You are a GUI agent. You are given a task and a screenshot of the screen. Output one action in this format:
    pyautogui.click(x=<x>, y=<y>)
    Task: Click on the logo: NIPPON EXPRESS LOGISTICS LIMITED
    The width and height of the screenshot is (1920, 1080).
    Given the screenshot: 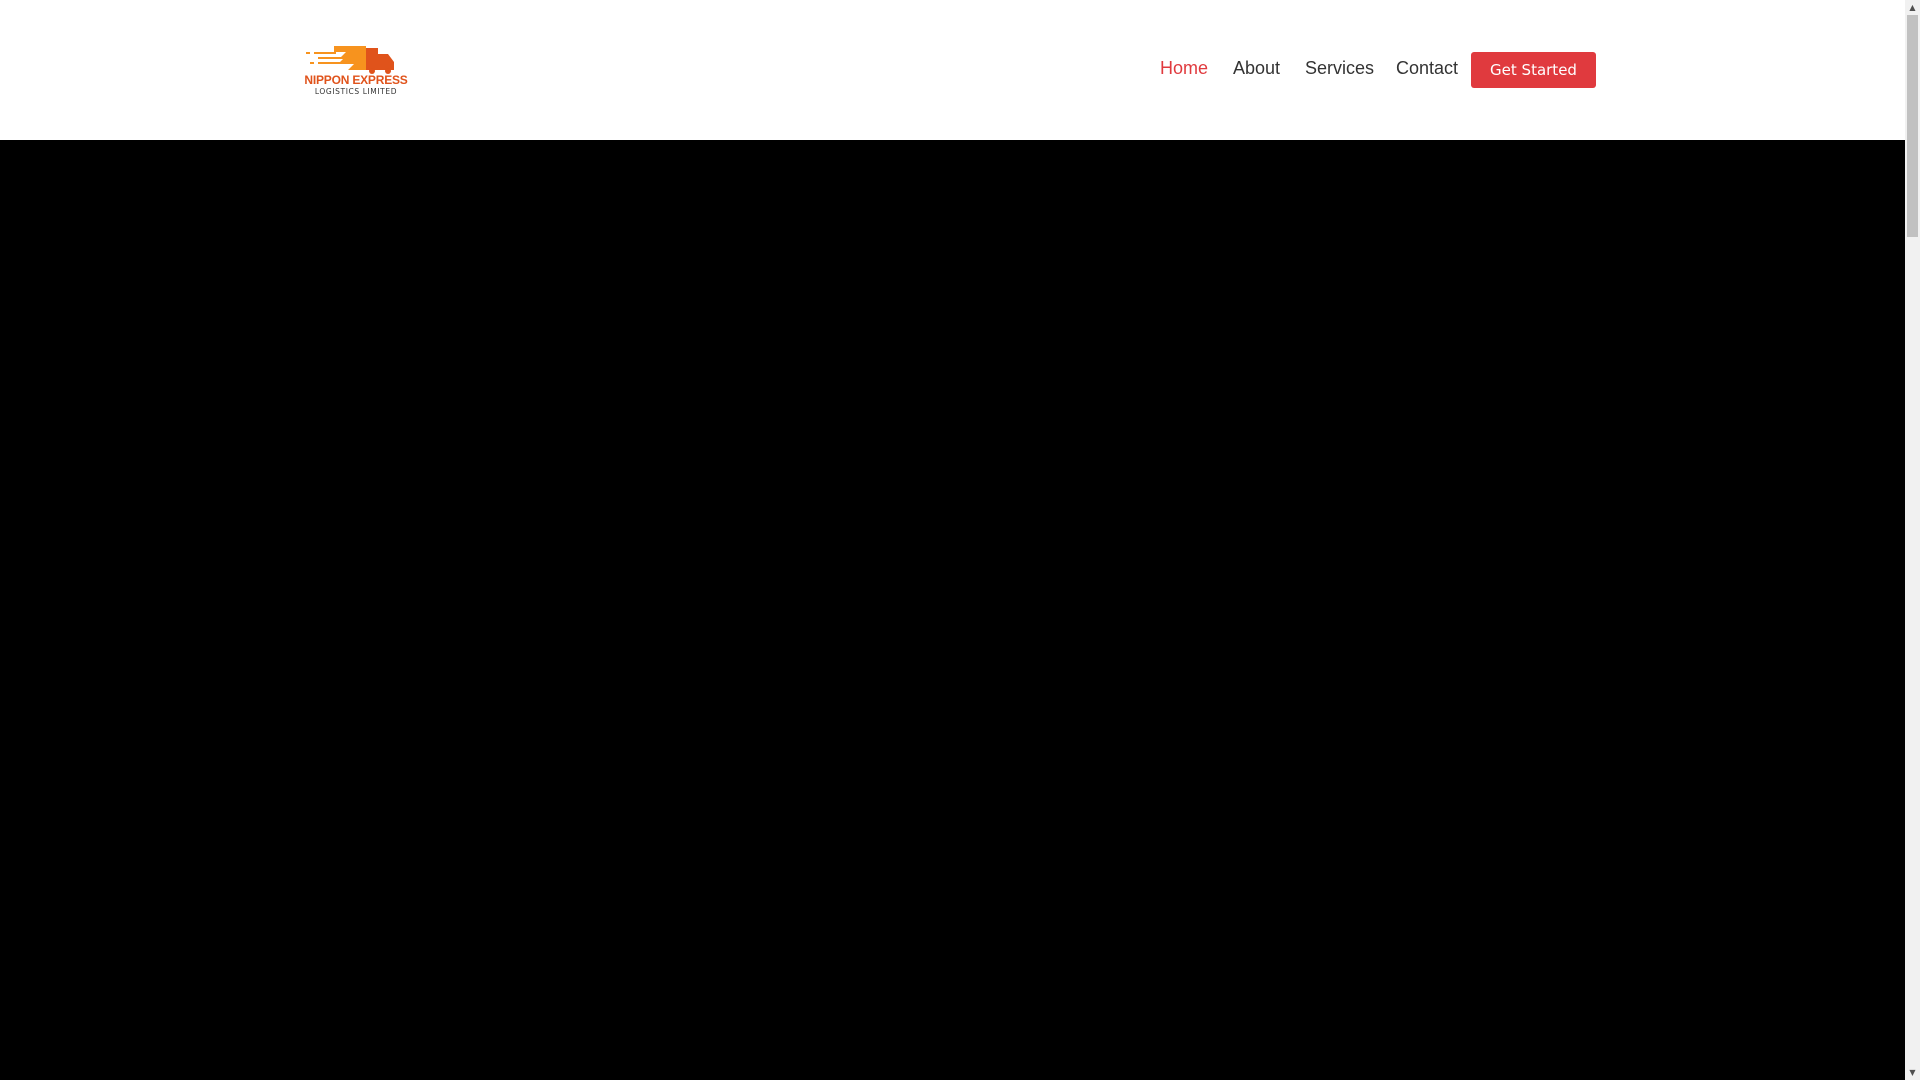 What is the action you would take?
    pyautogui.click(x=356, y=69)
    